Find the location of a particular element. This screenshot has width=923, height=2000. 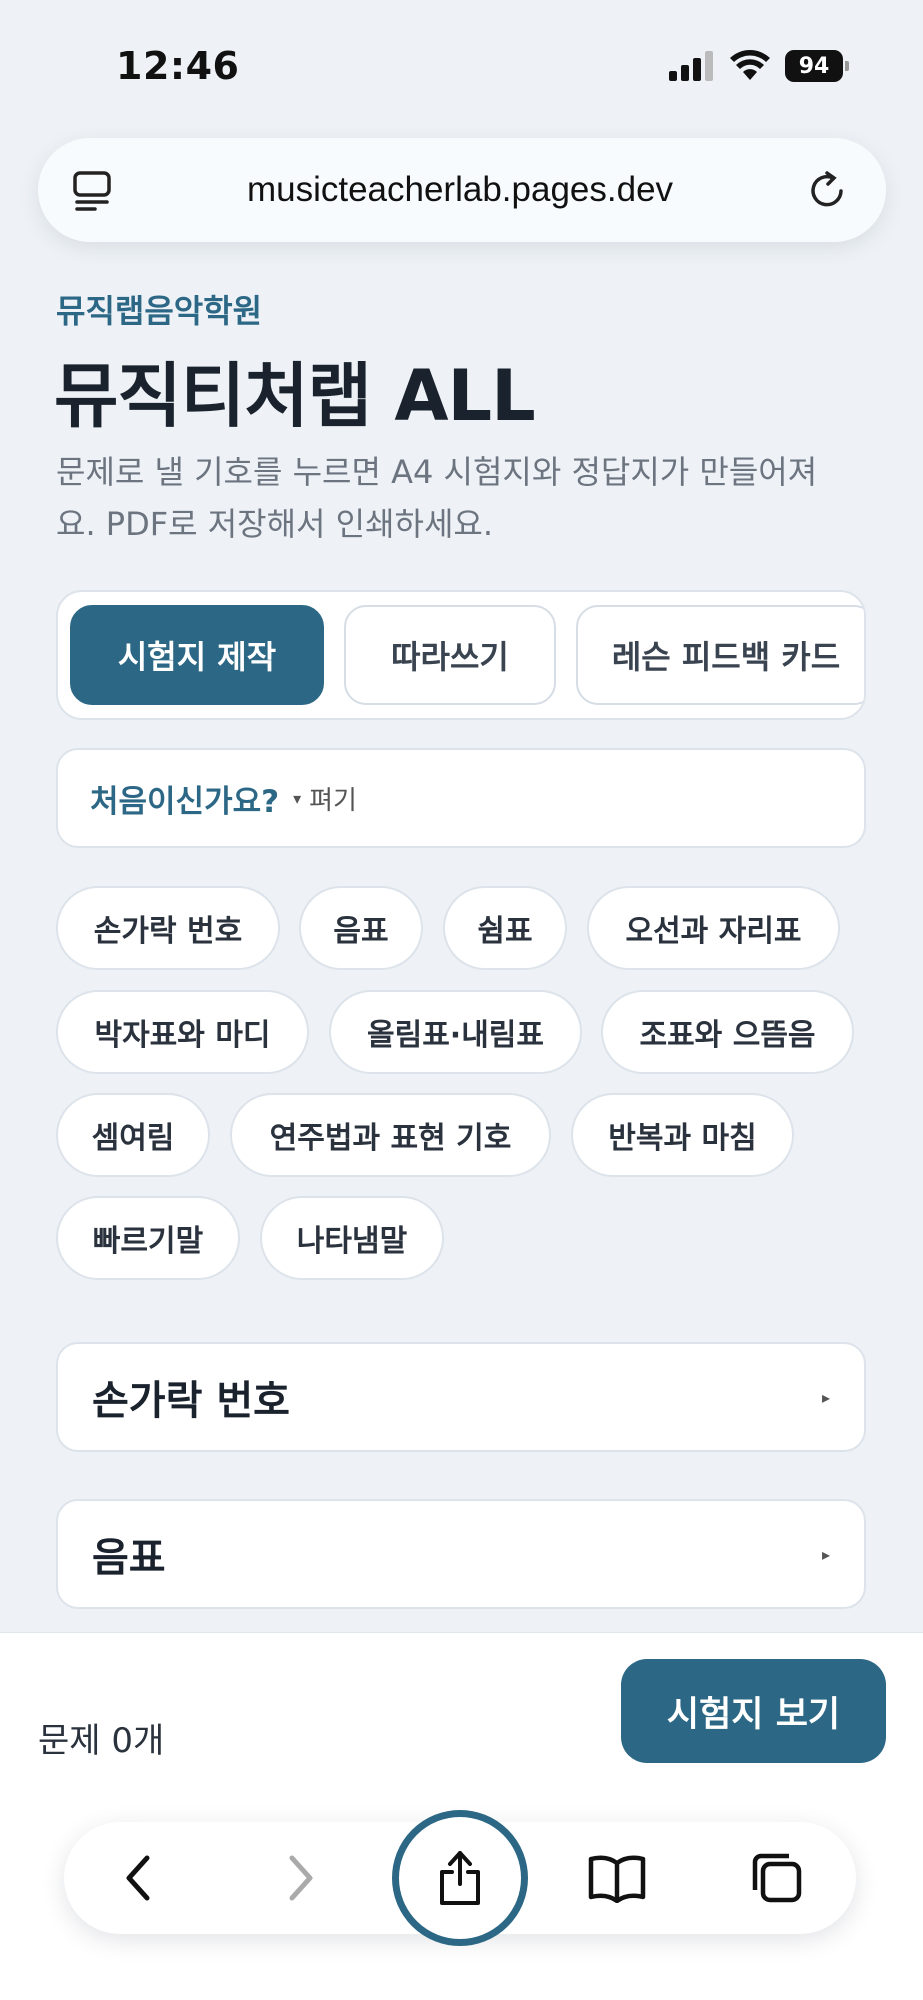

status-time: 12:46 is located at coordinates (178, 66).